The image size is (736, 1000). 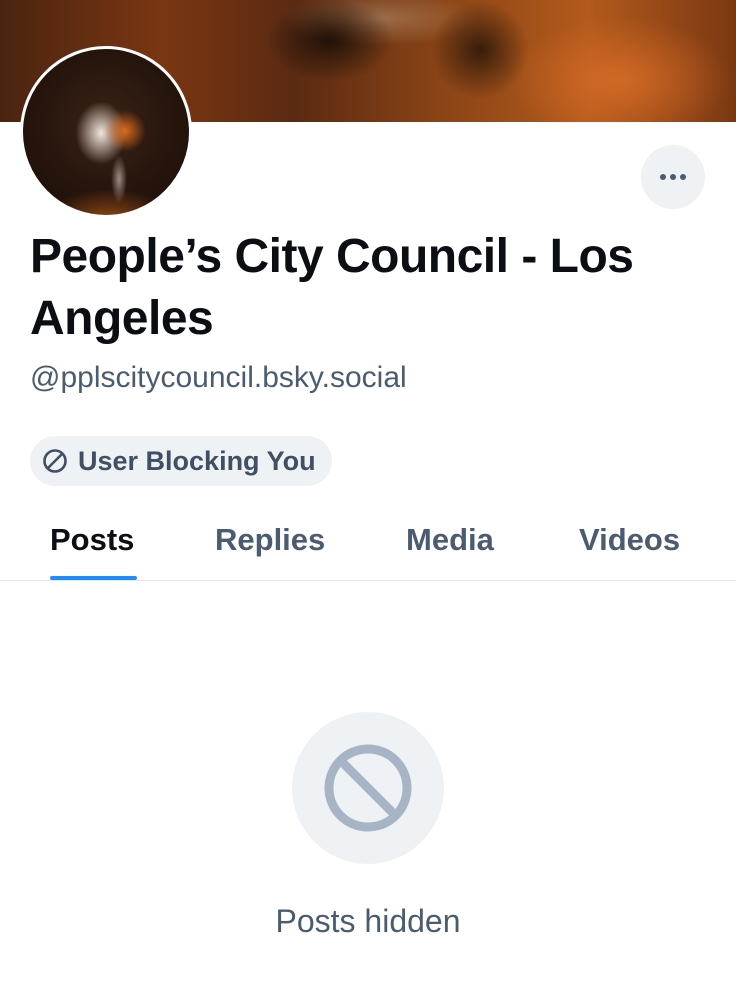 I want to click on empty-state-icon-container, so click(x=368, y=788).